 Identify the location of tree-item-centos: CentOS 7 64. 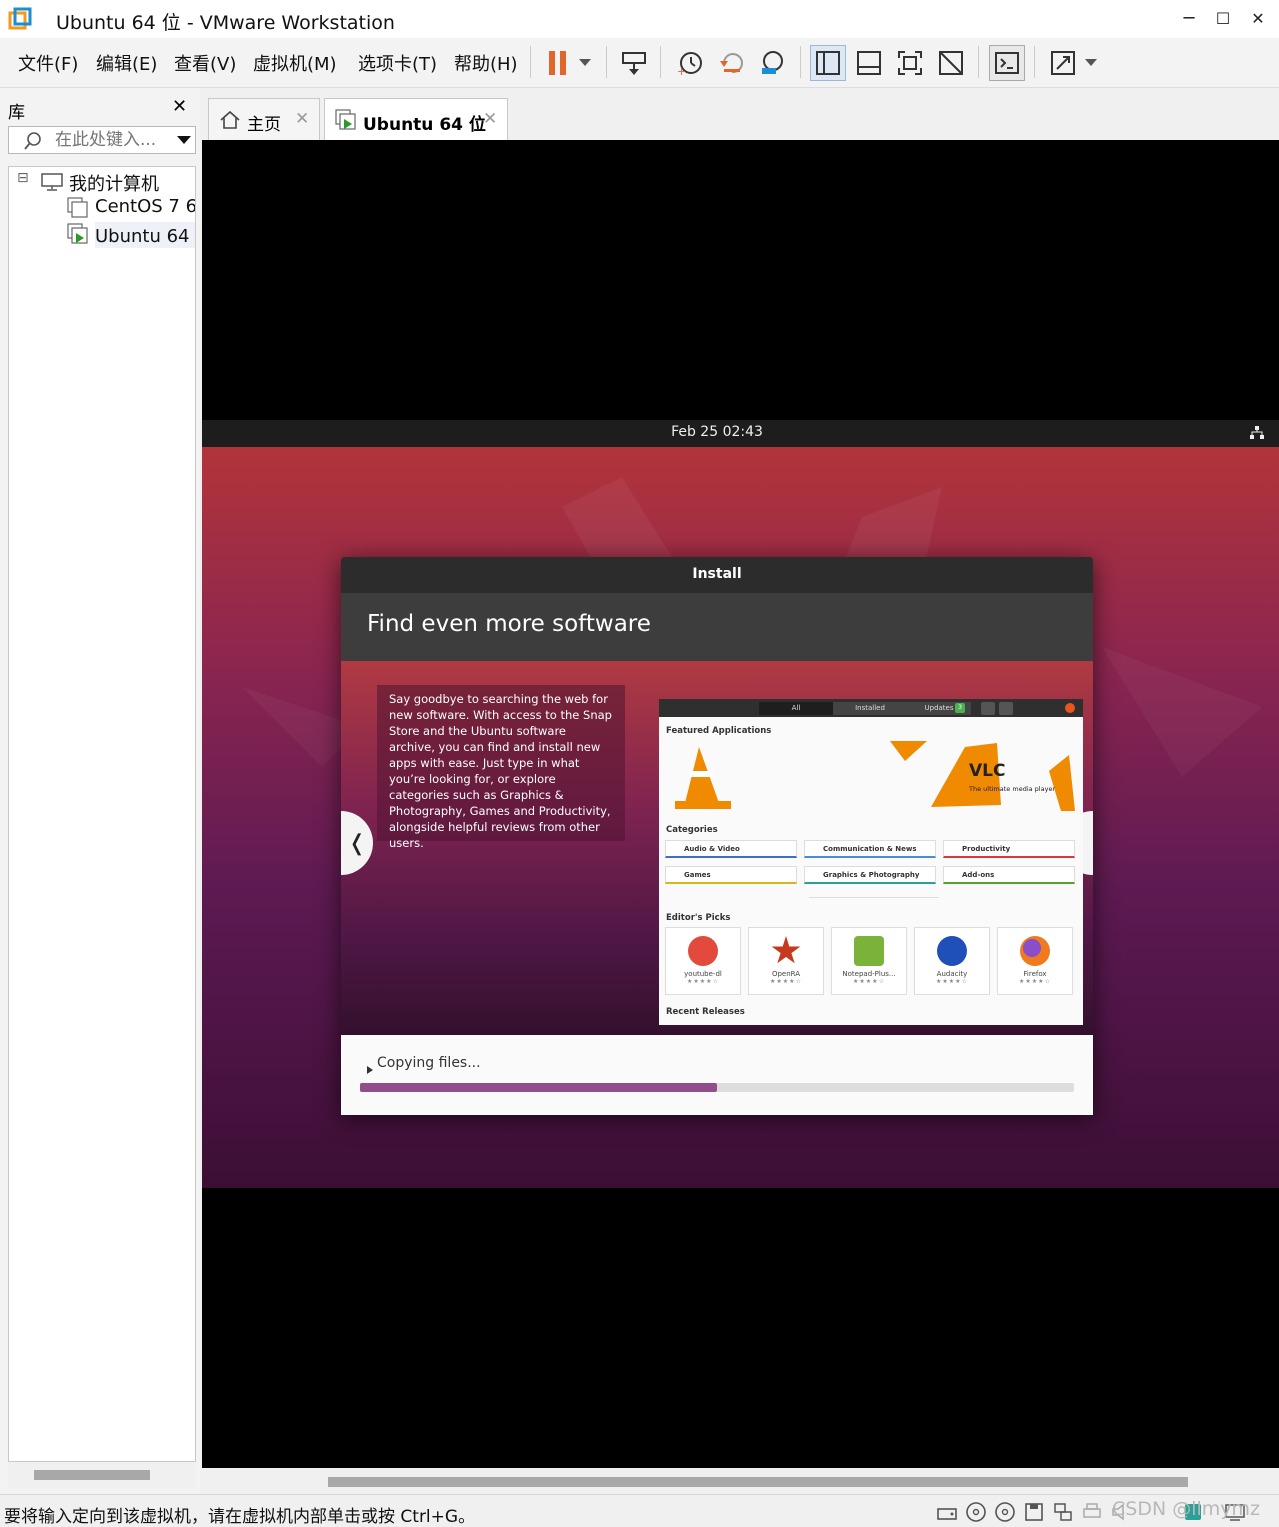
(145, 206).